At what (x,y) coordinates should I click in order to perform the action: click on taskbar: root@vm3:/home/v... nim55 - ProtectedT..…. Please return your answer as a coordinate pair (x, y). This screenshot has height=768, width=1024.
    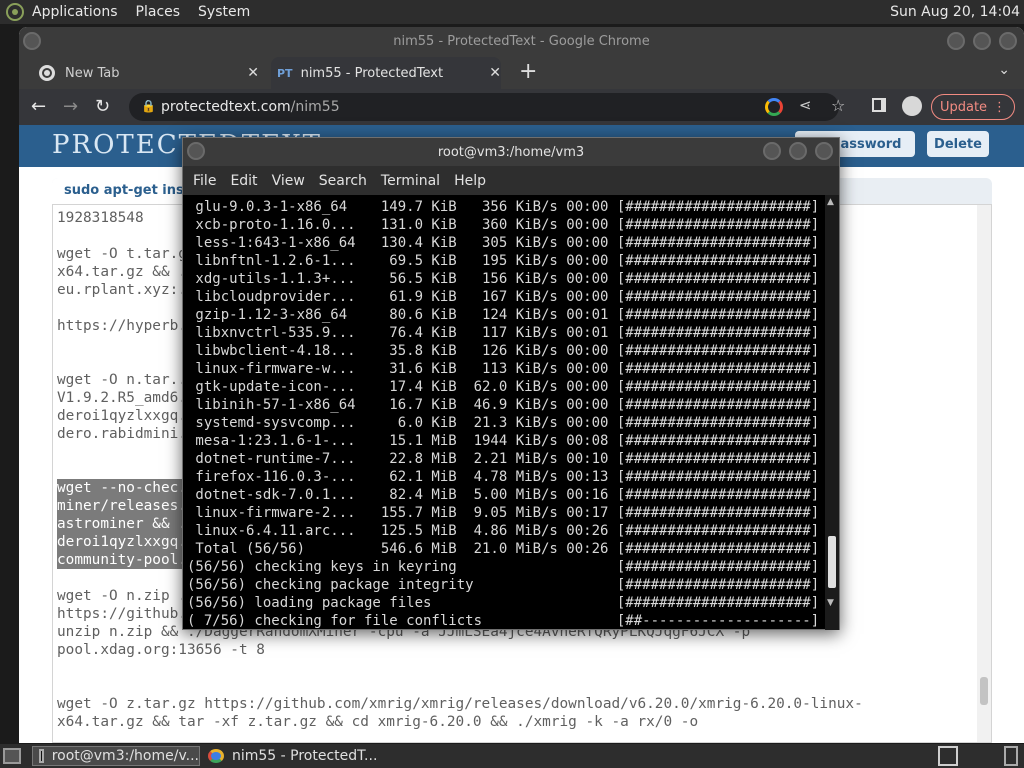
    Looking at the image, I should click on (512, 756).